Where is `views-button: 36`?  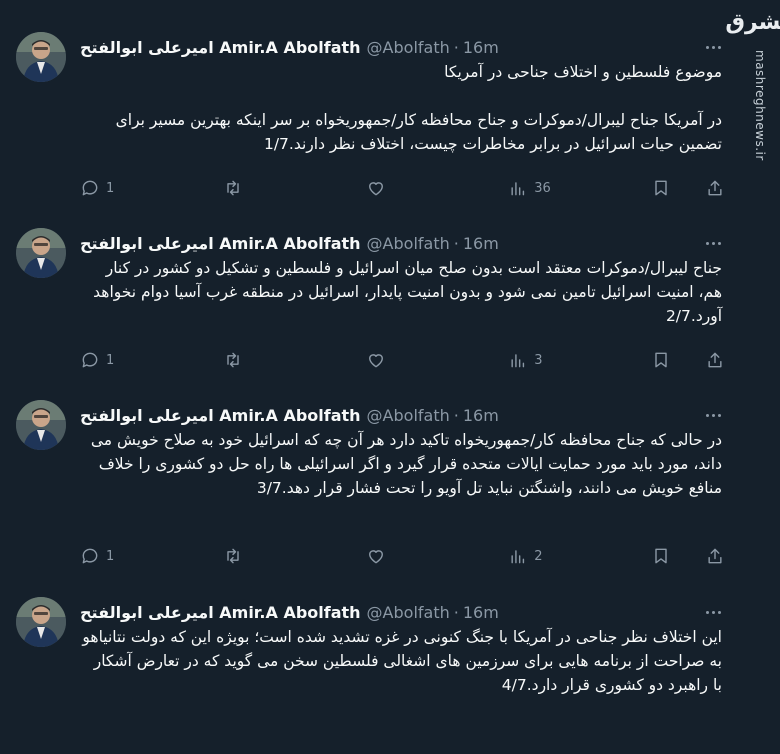
views-button: 36 is located at coordinates (538, 188).